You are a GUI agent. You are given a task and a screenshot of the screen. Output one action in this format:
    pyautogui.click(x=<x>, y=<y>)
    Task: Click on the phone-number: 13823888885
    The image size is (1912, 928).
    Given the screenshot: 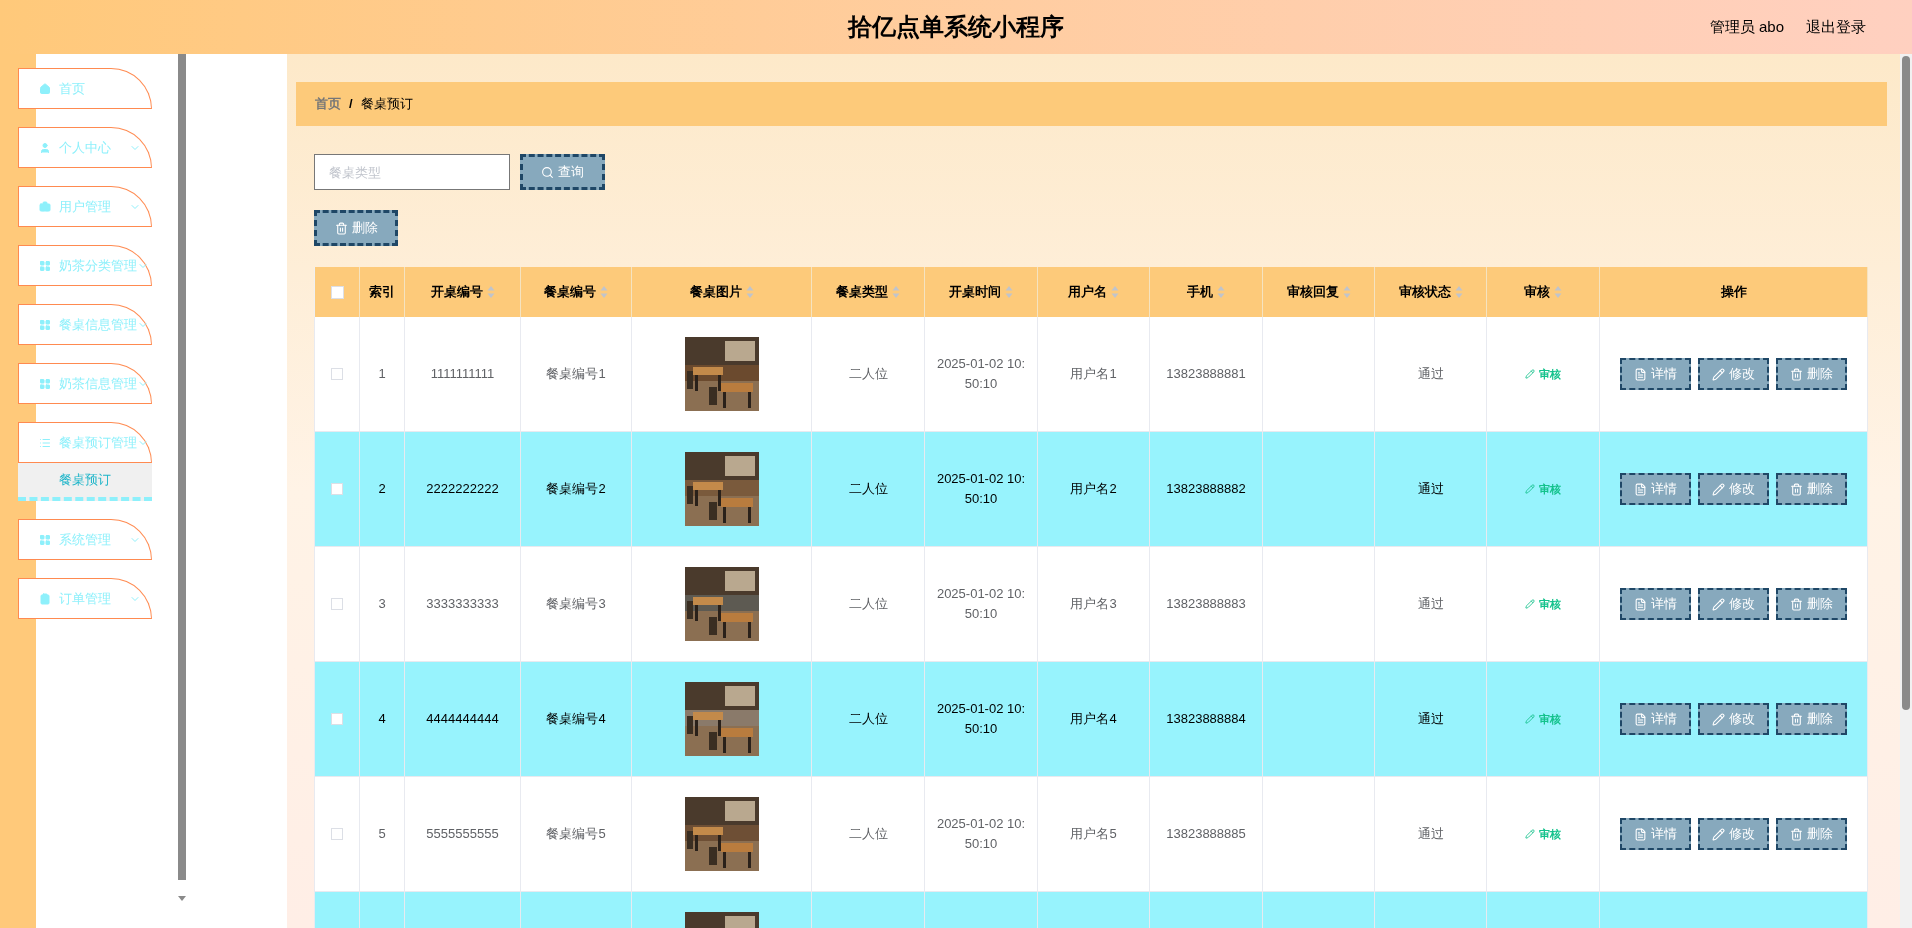 What is the action you would take?
    pyautogui.click(x=1206, y=834)
    